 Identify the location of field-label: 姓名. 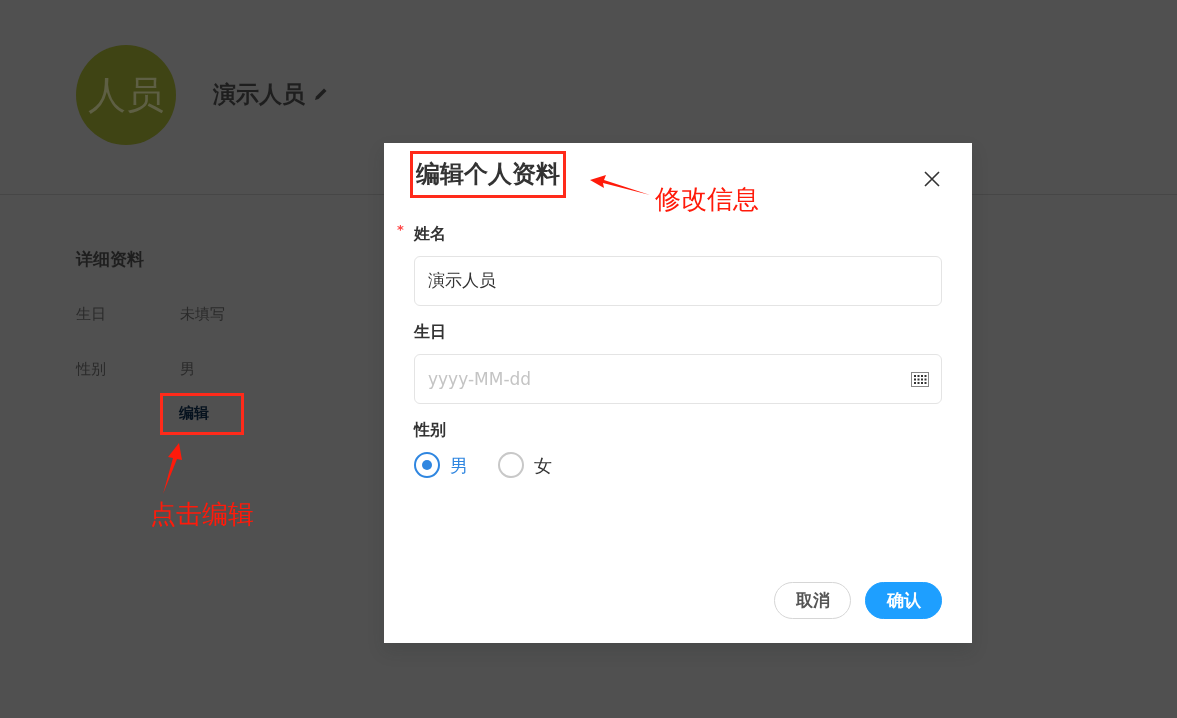
(430, 233).